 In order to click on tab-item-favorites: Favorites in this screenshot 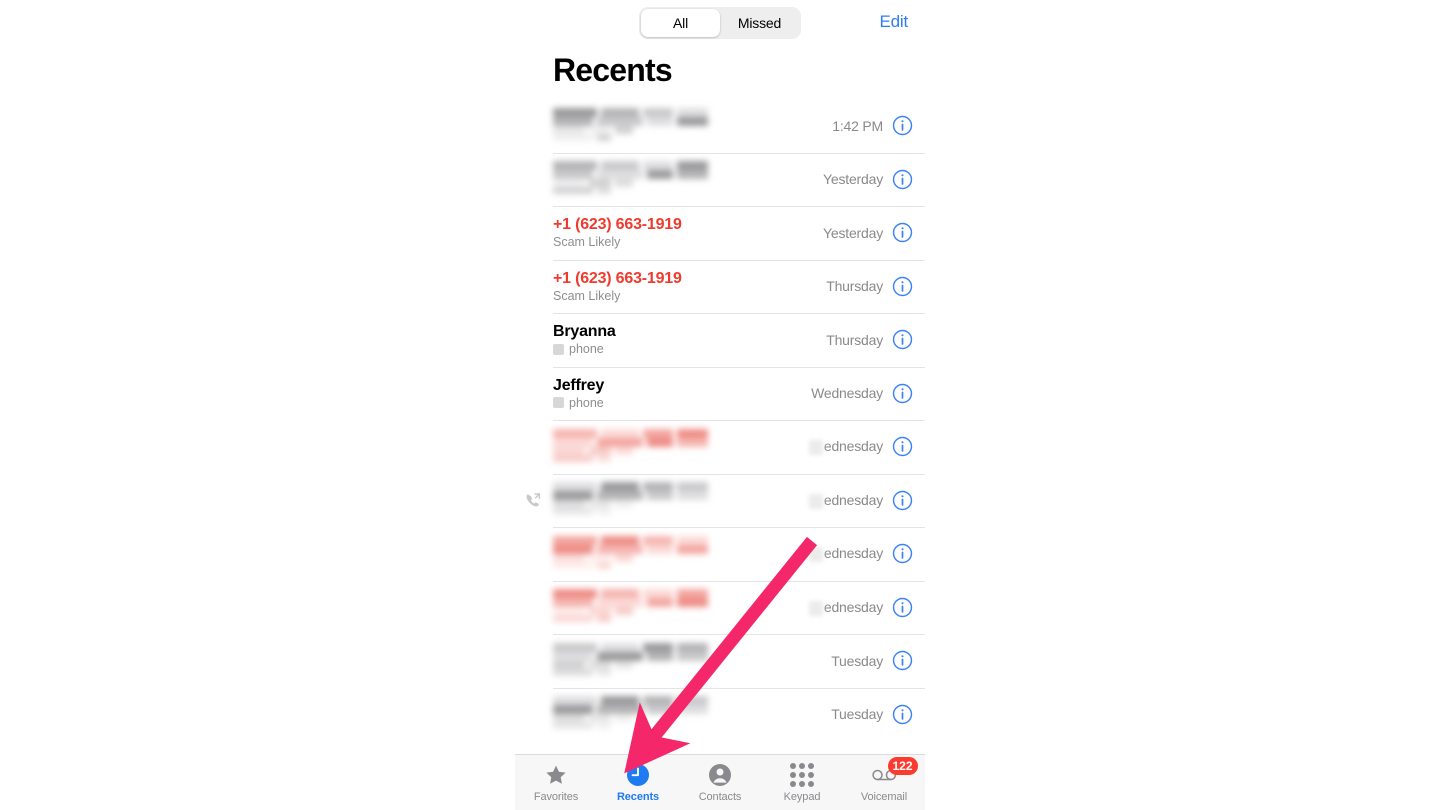, I will do `click(556, 782)`.